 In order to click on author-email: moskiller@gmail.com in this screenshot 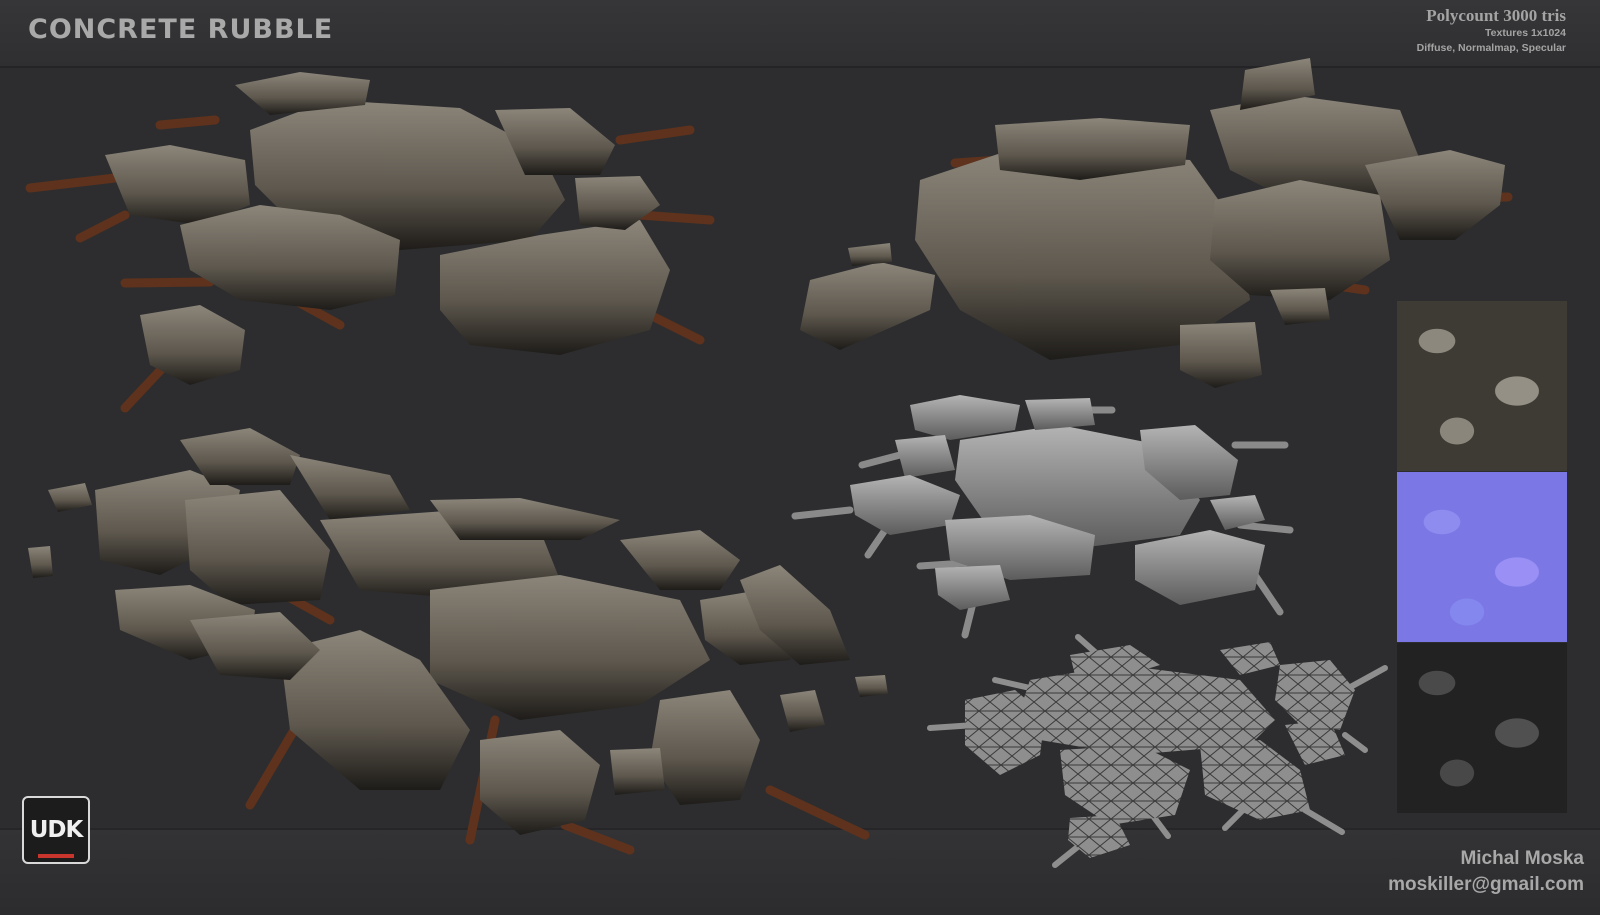, I will do `click(1486, 884)`.